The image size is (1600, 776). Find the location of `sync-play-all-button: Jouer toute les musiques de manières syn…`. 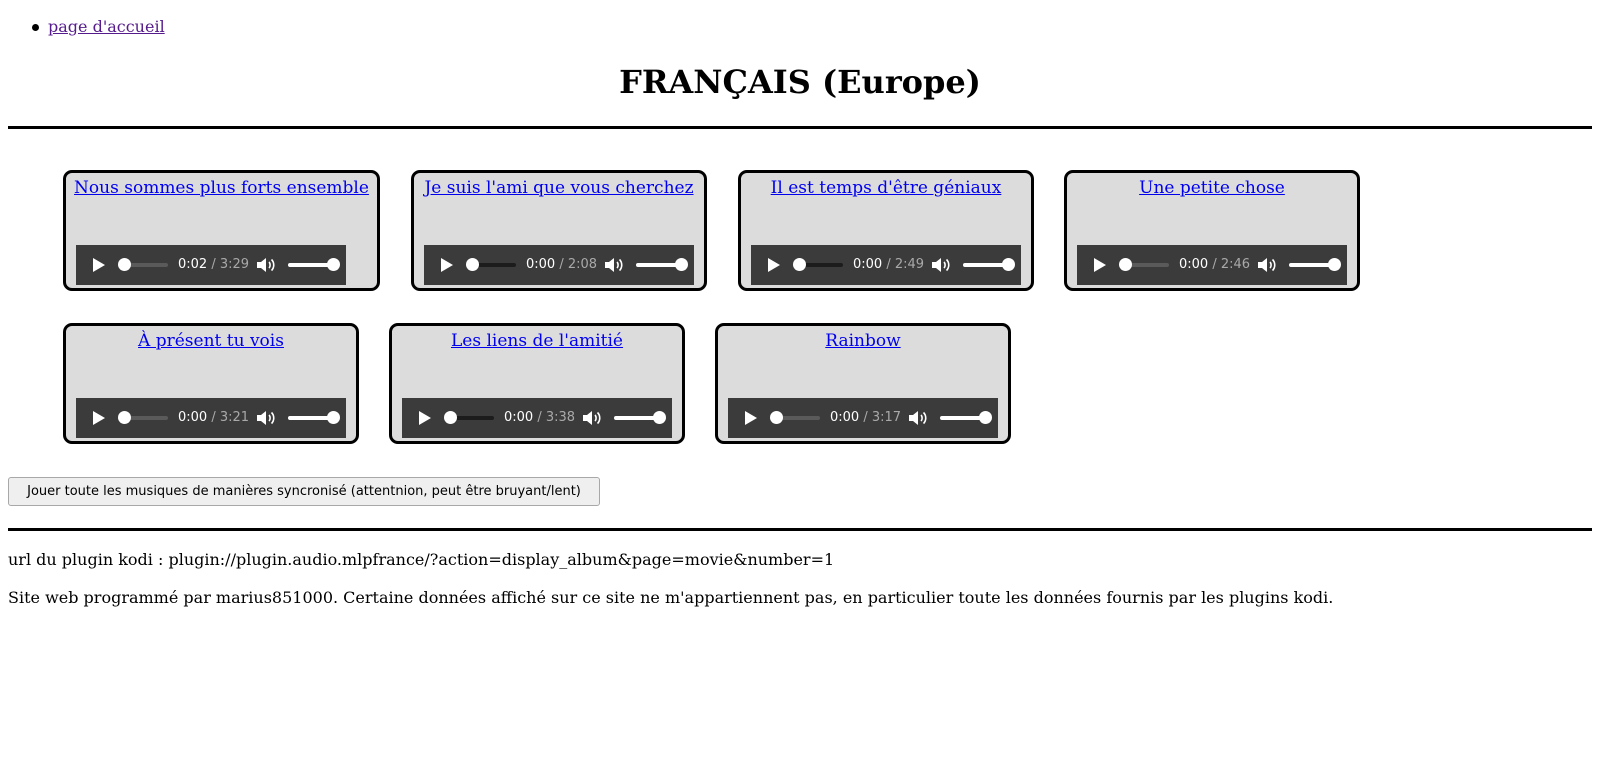

sync-play-all-button: Jouer toute les musiques de manières syn… is located at coordinates (304, 491).